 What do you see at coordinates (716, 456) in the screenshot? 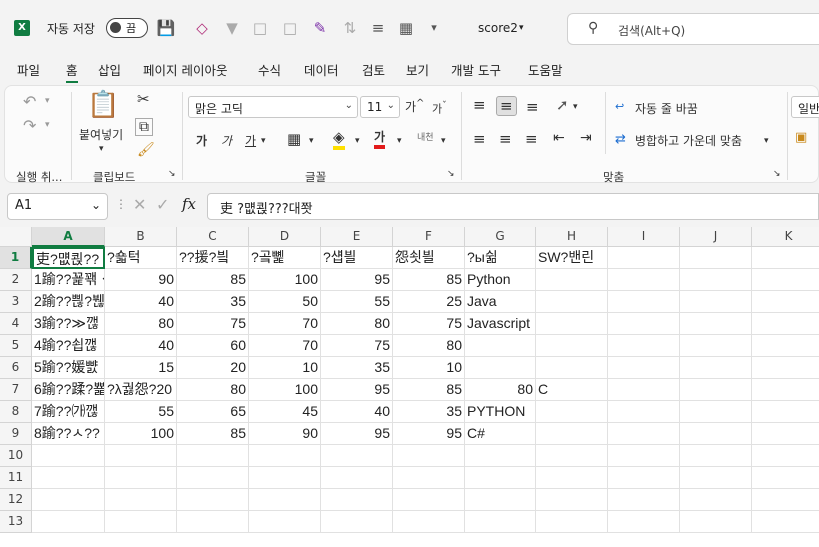
I see `cell-j10` at bounding box center [716, 456].